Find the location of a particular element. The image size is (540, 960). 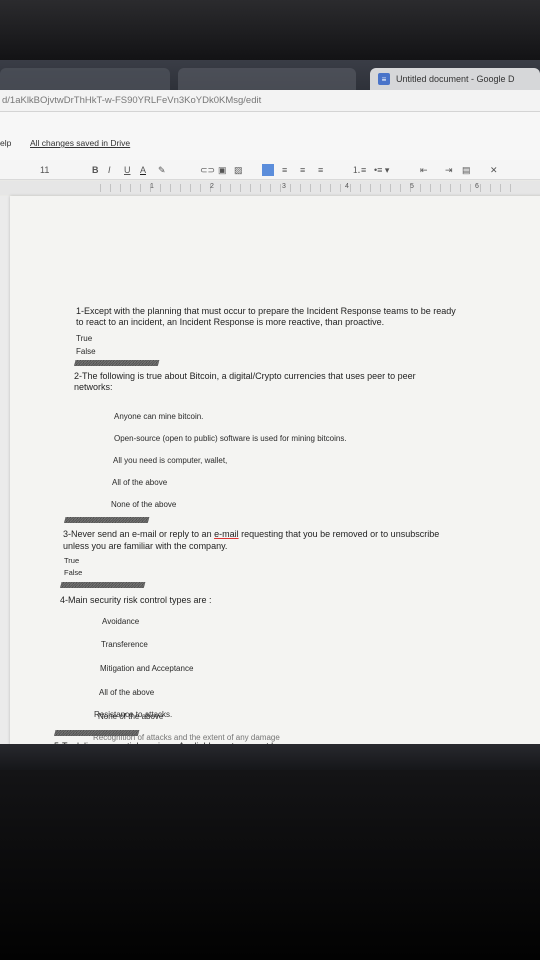

q3-option-false: False is located at coordinates (73, 572).